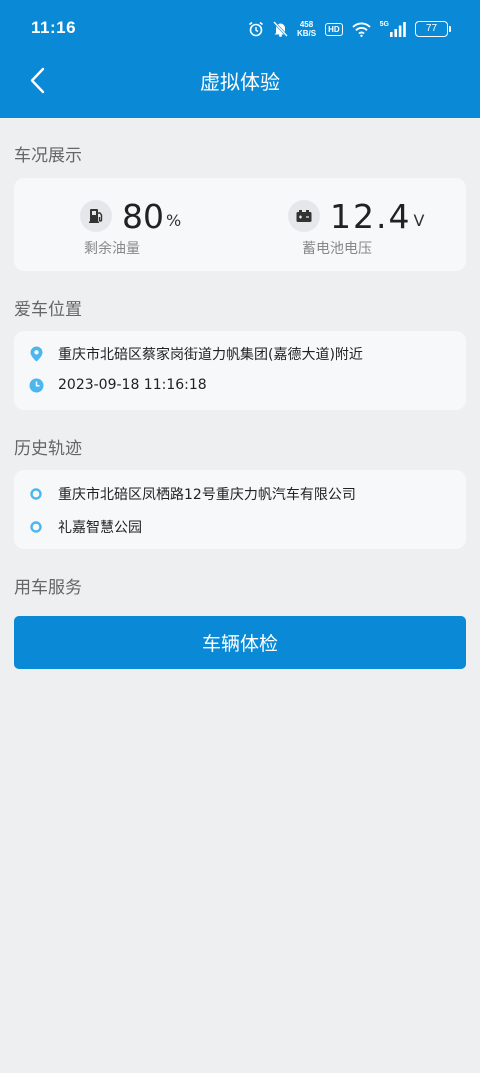 The image size is (480, 1073). I want to click on car-battery-icon, so click(304, 216).